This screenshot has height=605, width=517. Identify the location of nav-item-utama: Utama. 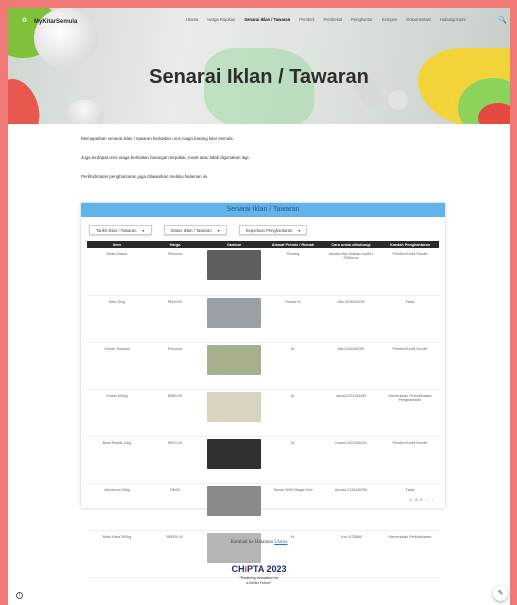
(192, 19).